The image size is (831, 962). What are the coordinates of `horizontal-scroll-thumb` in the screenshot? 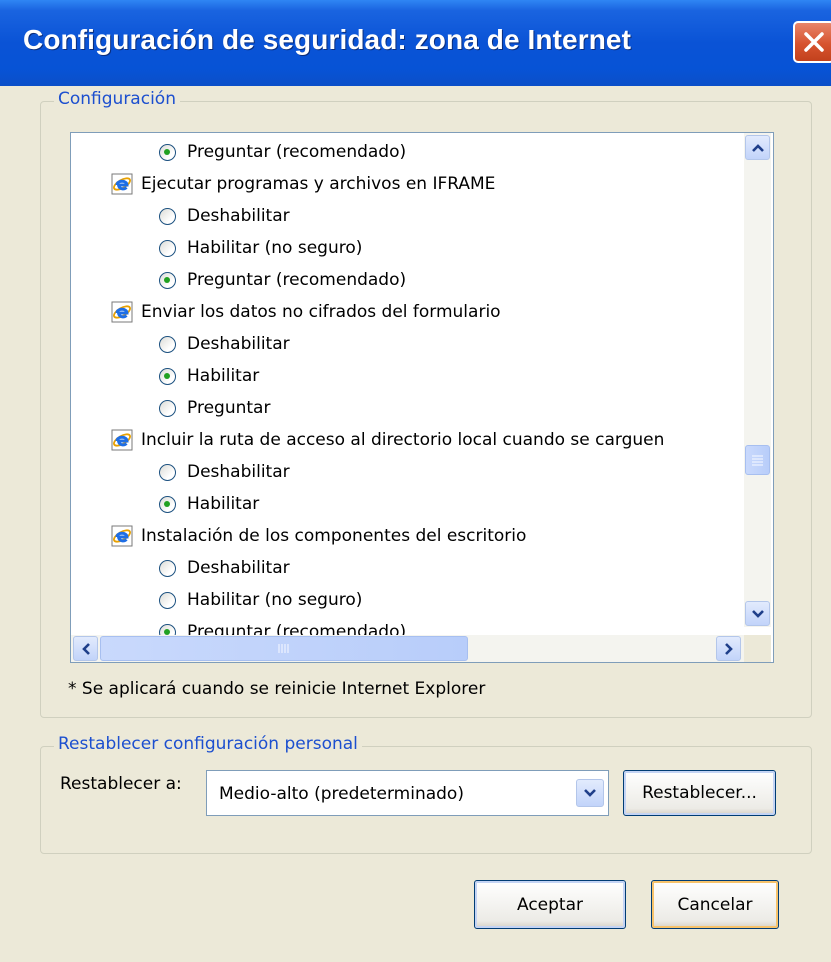 It's located at (284, 648).